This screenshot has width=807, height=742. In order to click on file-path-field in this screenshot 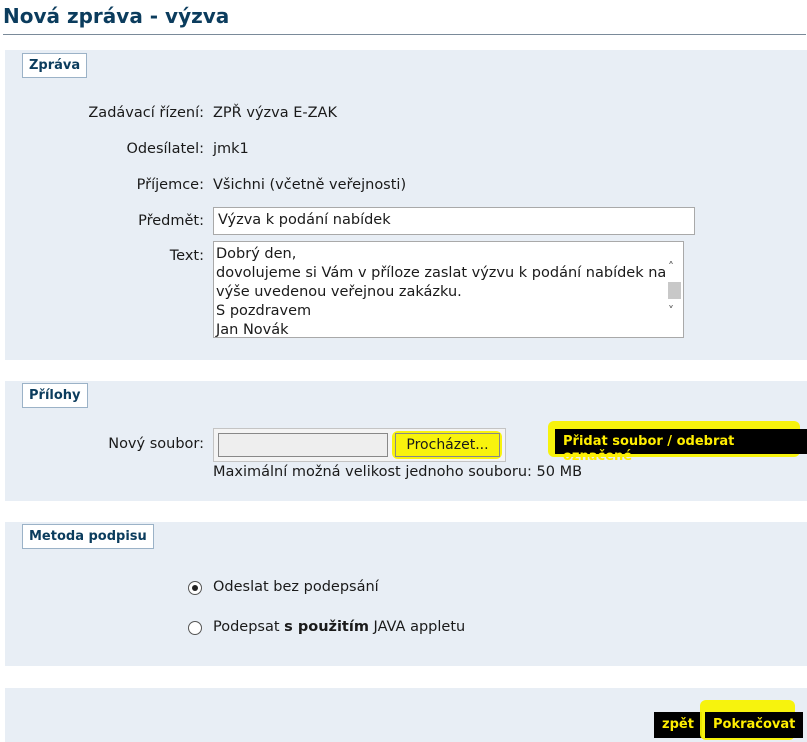, I will do `click(303, 445)`.